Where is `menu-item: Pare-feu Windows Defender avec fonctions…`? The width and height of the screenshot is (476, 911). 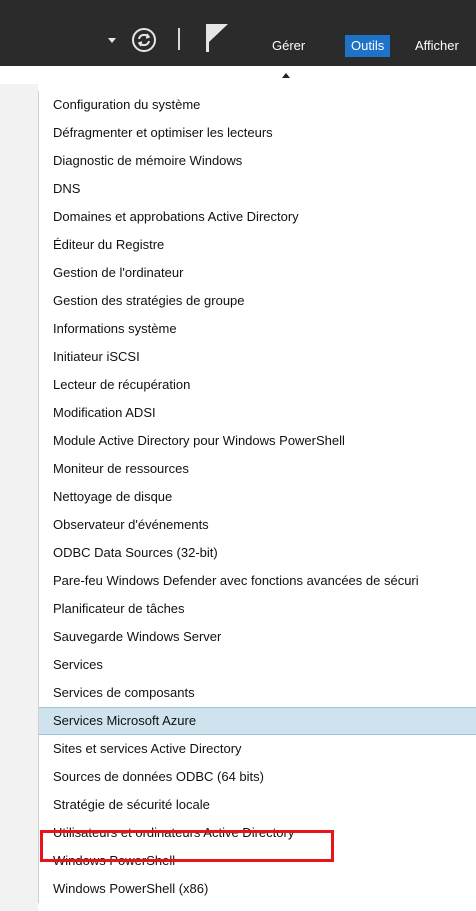 menu-item: Pare-feu Windows Defender avec fonctions… is located at coordinates (257, 581).